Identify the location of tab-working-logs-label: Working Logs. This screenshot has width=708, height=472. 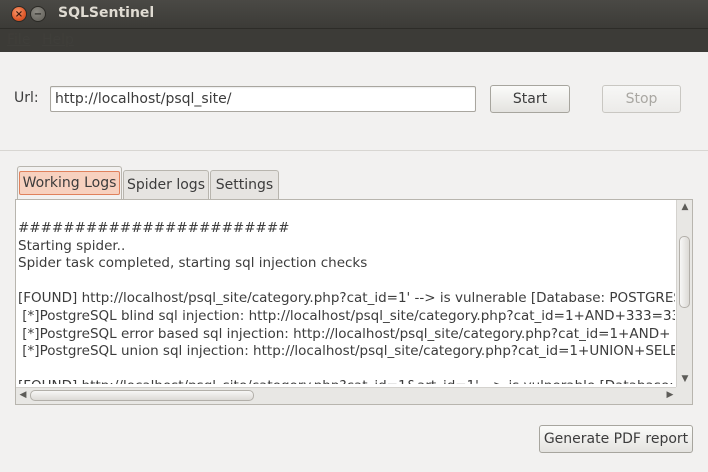
(69, 183).